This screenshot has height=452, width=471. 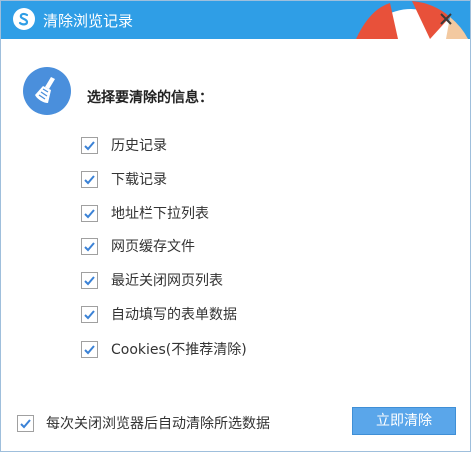 I want to click on option-address-dropdown: 地址栏下拉列表, so click(x=145, y=213).